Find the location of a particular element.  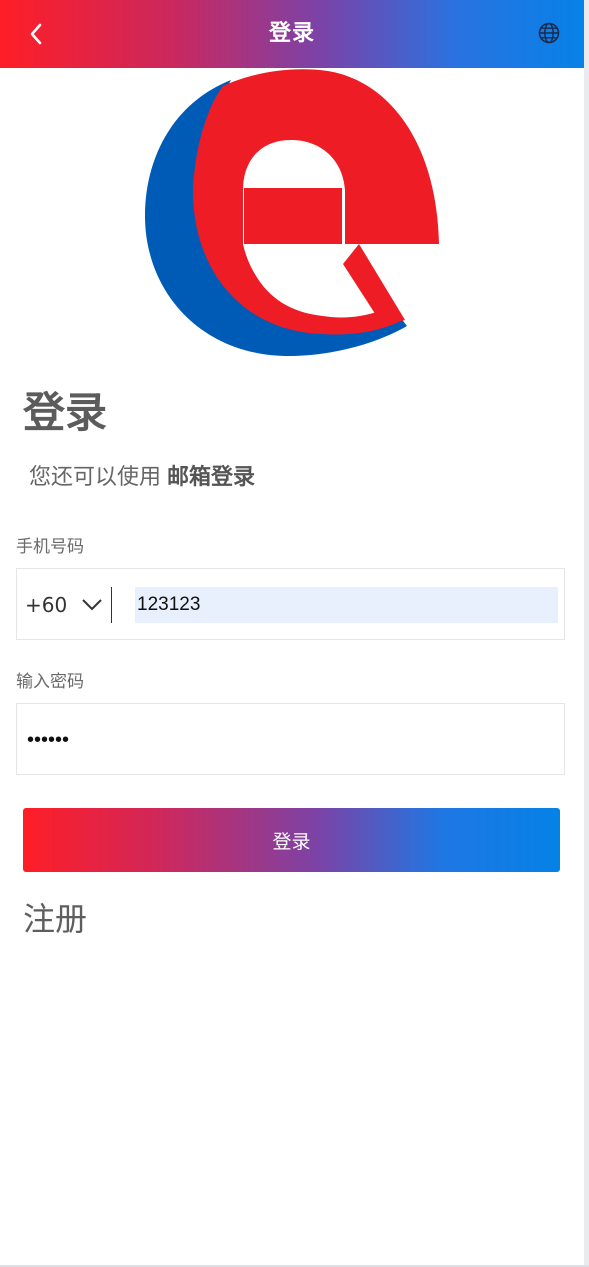

password-field is located at coordinates (290, 739).